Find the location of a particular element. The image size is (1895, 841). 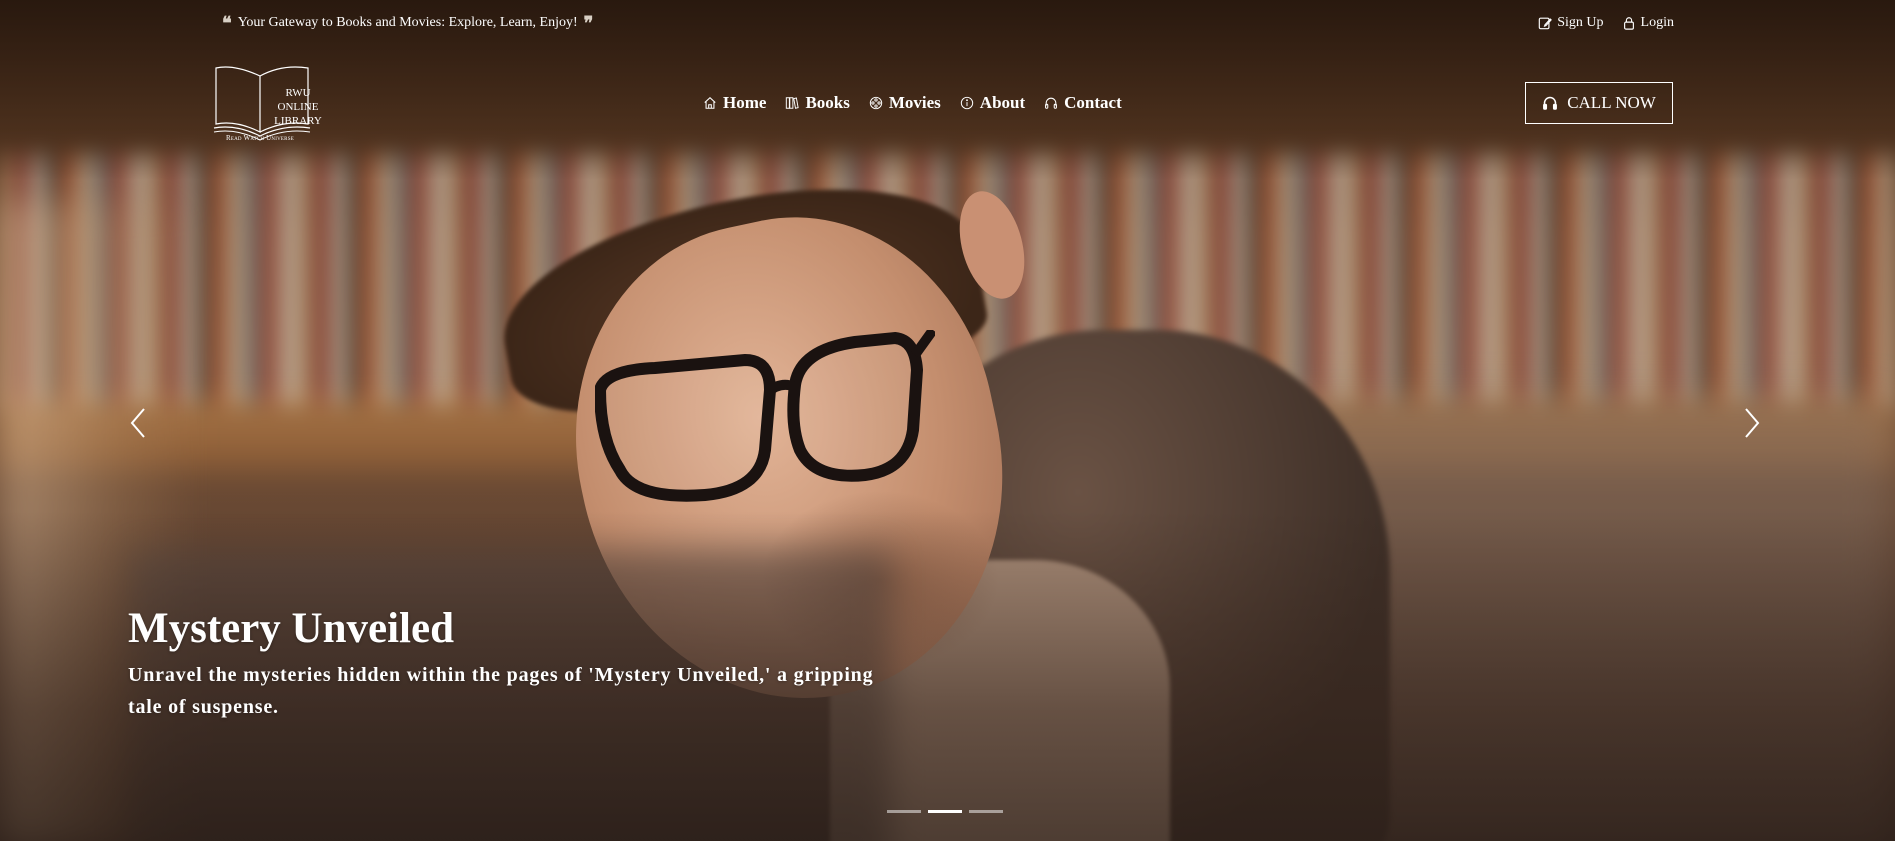

logo-wordmark: RWU ONLINE LIBRARY is located at coordinates (298, 107).